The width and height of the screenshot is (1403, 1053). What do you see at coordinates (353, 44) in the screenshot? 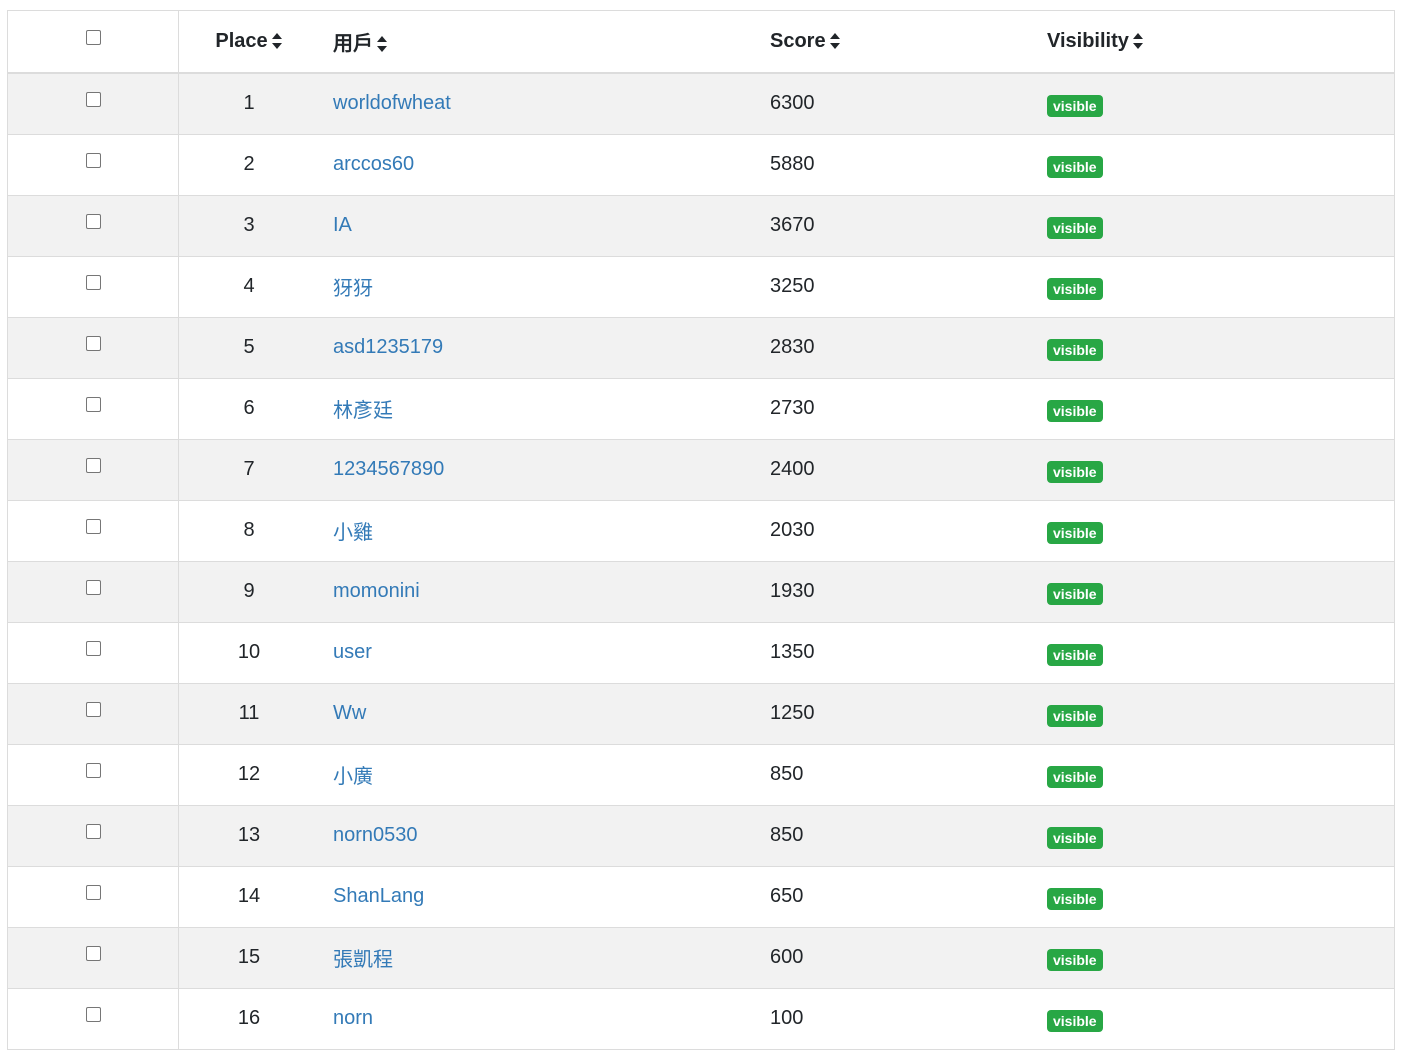
I see `header-user-label: 用戶` at bounding box center [353, 44].